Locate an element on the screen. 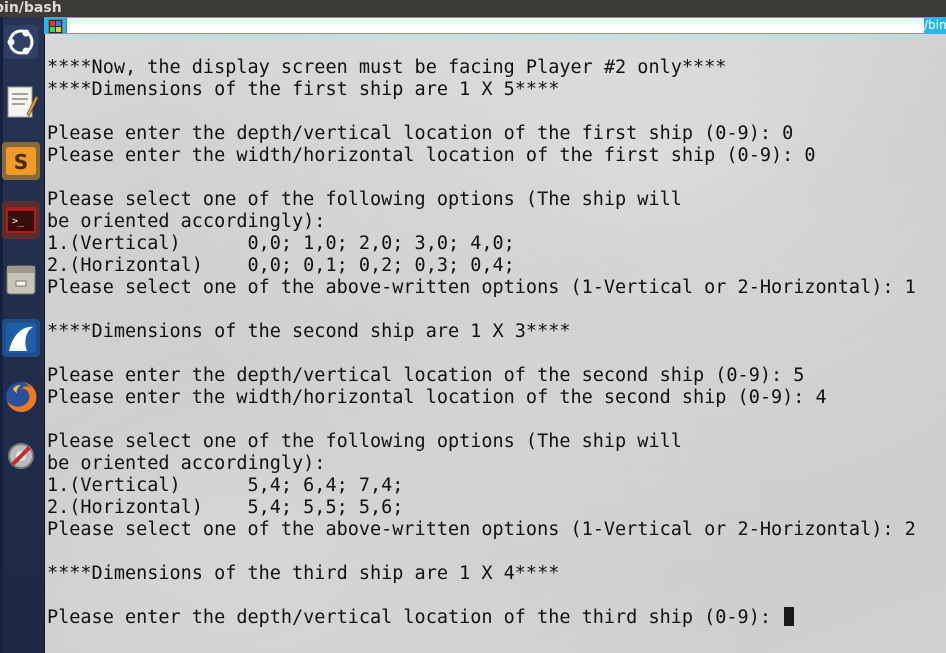 This screenshot has height=653, width=946. terminal-tab is located at coordinates (506, 25).